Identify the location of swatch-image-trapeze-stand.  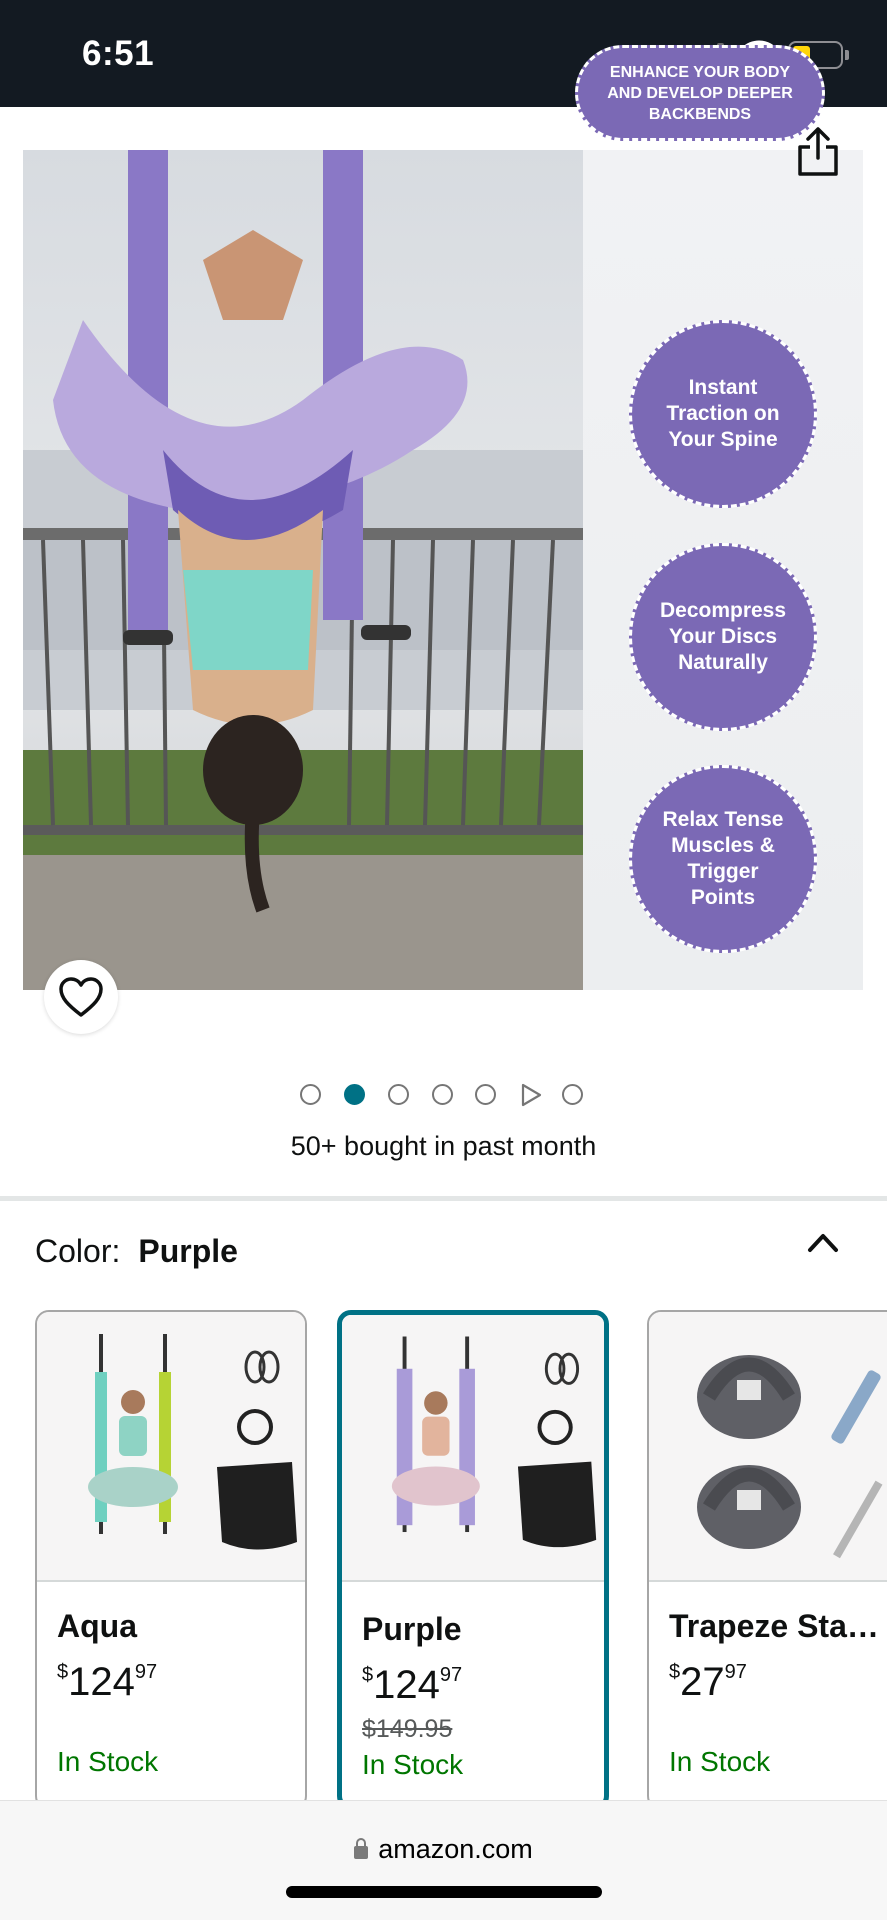
(768, 1447).